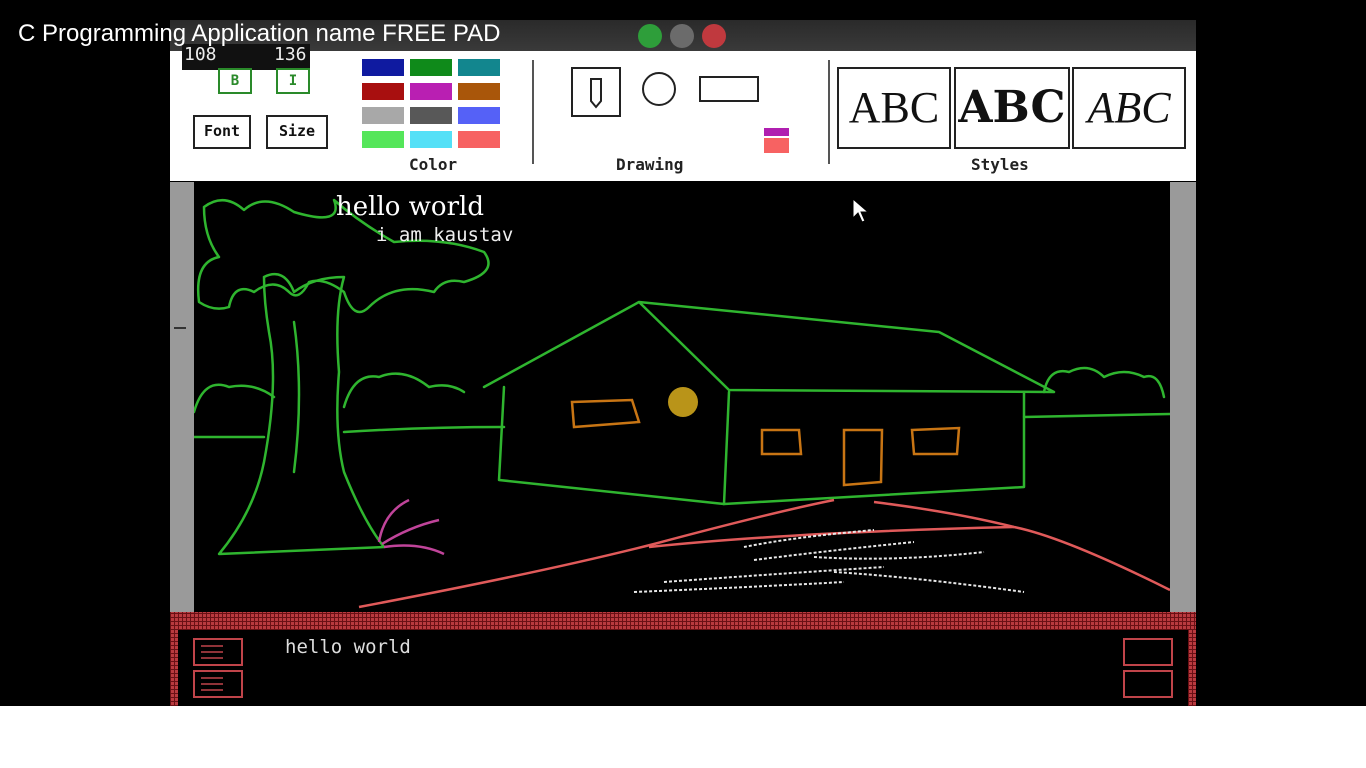 The width and height of the screenshot is (1366, 768). I want to click on red-path, so click(764, 553).